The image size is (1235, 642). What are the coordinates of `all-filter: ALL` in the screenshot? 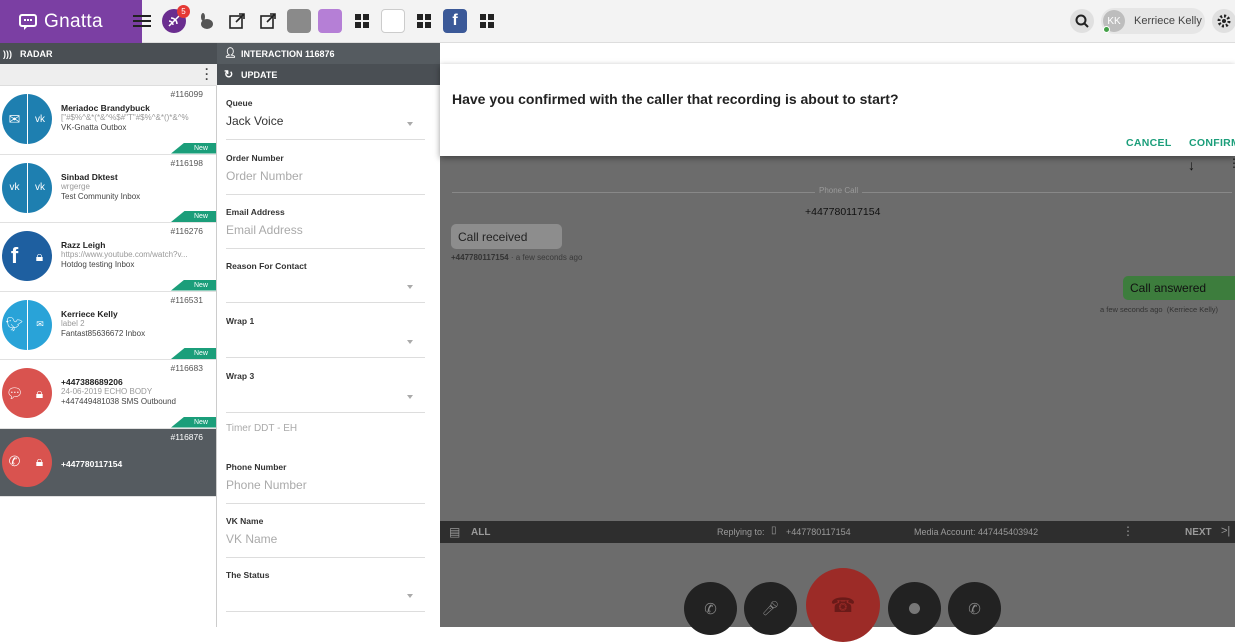 It's located at (480, 532).